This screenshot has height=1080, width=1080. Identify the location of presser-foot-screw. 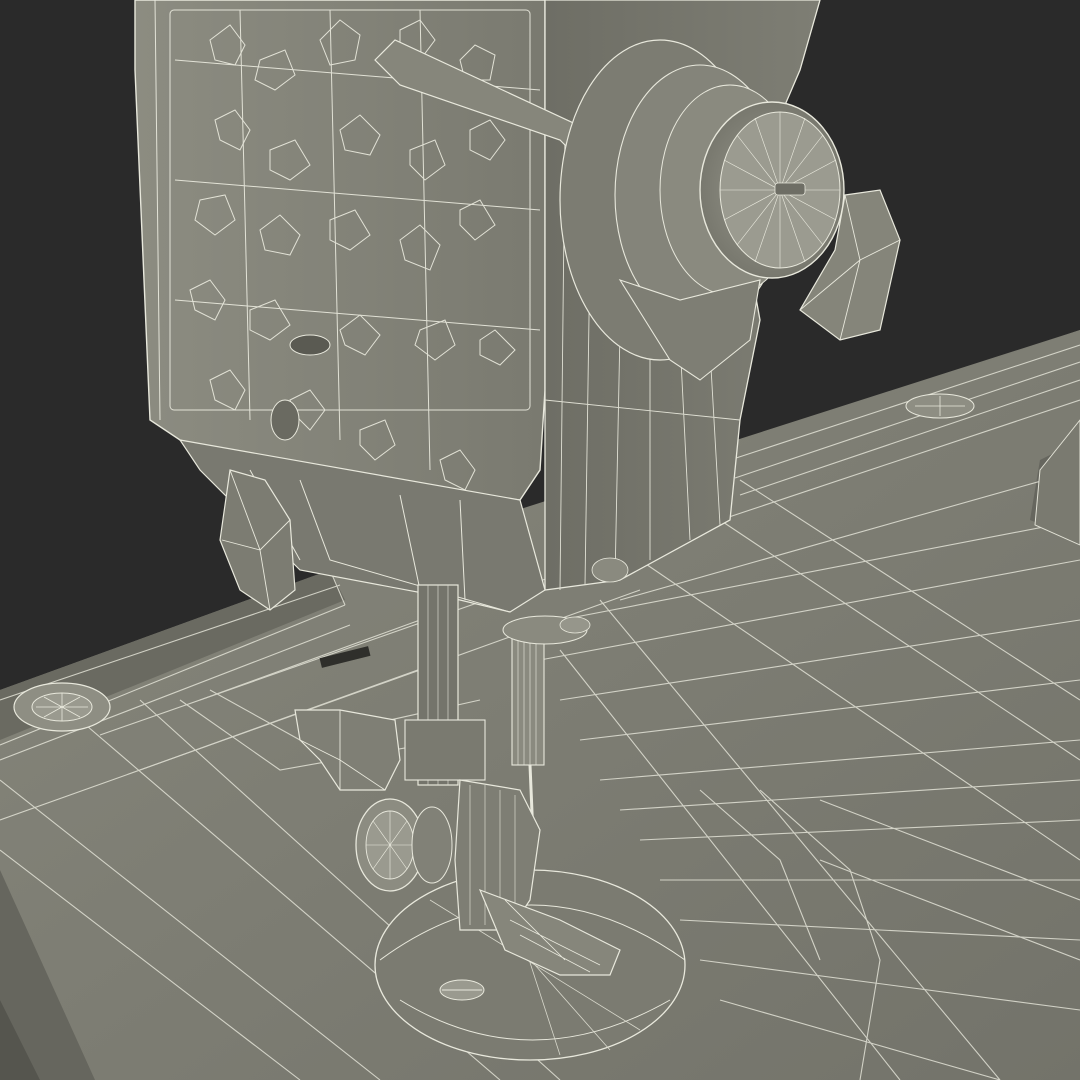
(404, 845).